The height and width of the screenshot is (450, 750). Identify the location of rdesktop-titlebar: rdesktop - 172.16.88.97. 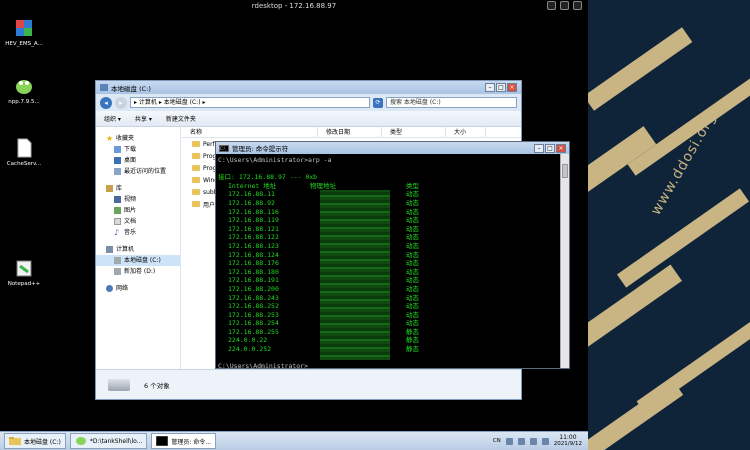
(294, 6).